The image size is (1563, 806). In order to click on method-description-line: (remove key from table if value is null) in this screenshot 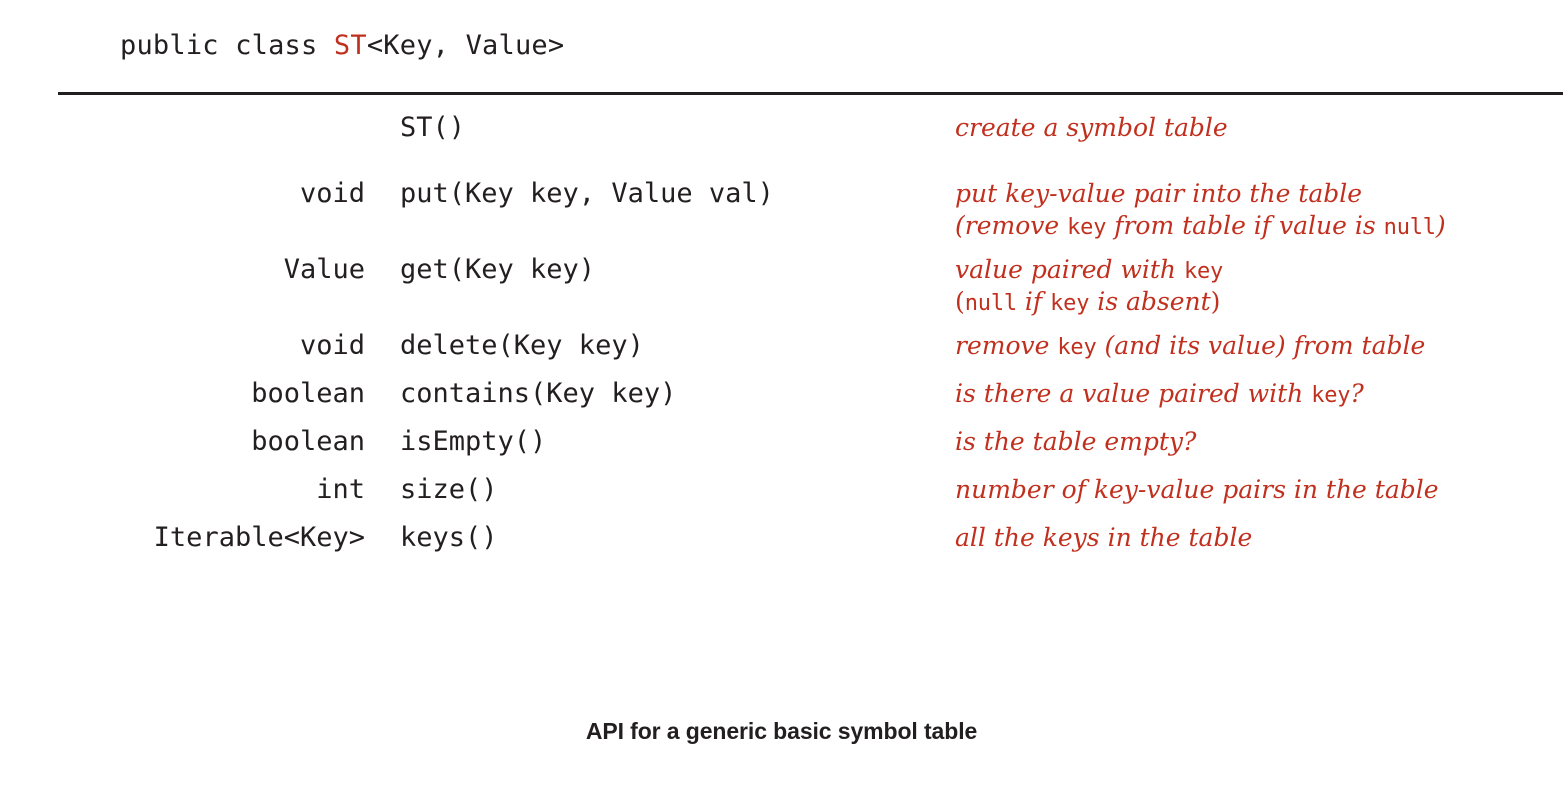, I will do `click(1259, 226)`.